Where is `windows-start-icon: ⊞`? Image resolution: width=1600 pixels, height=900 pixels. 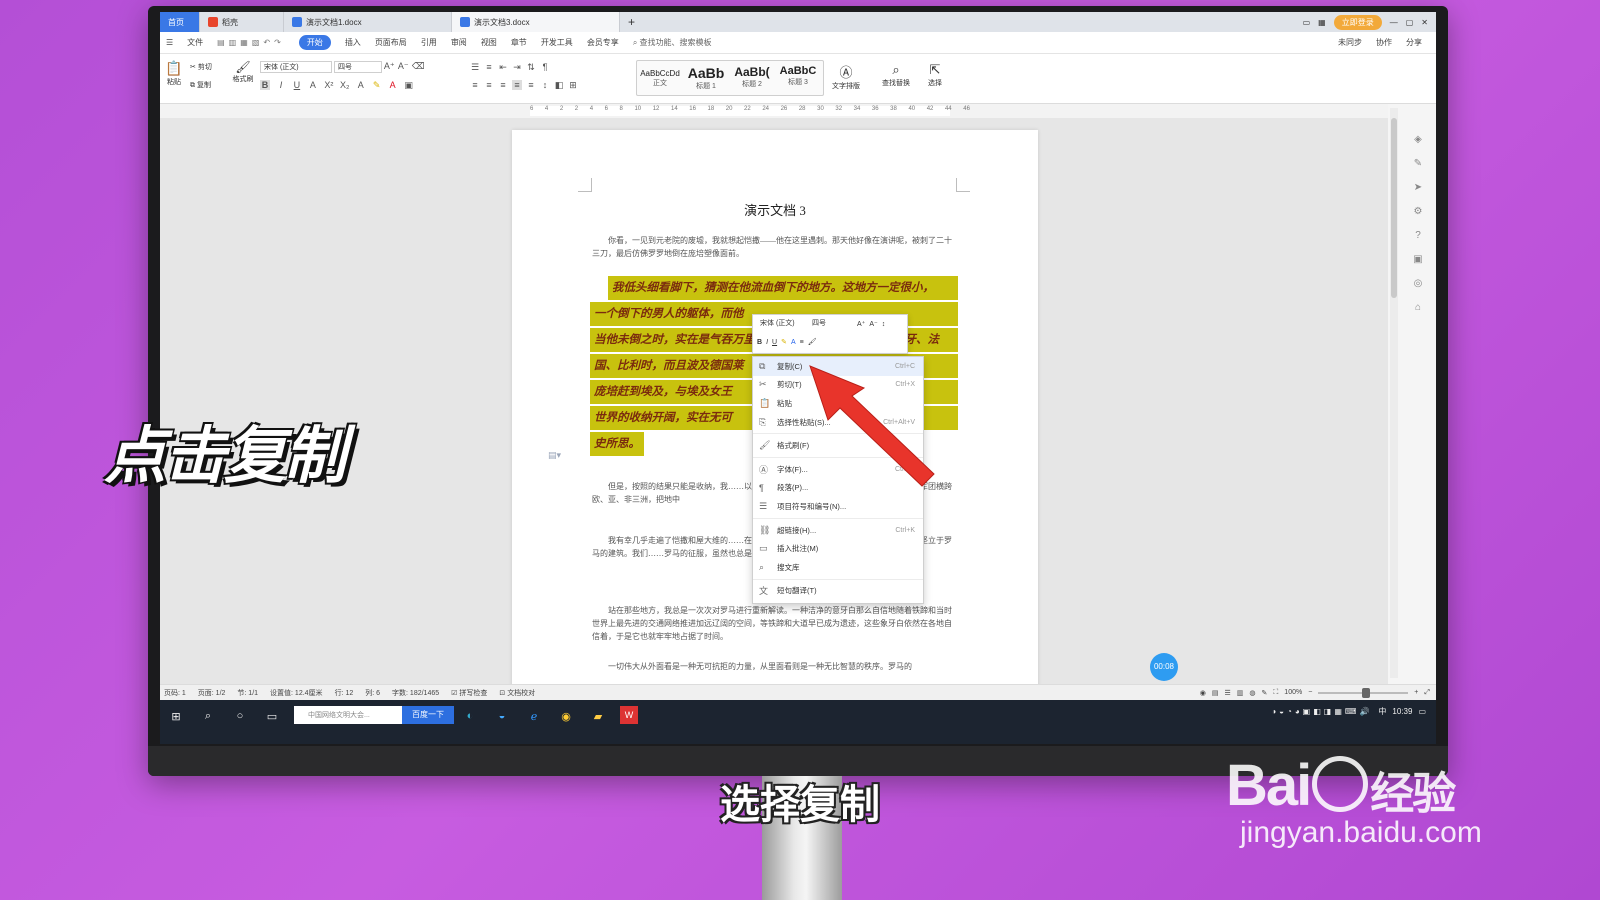 windows-start-icon: ⊞ is located at coordinates (176, 716).